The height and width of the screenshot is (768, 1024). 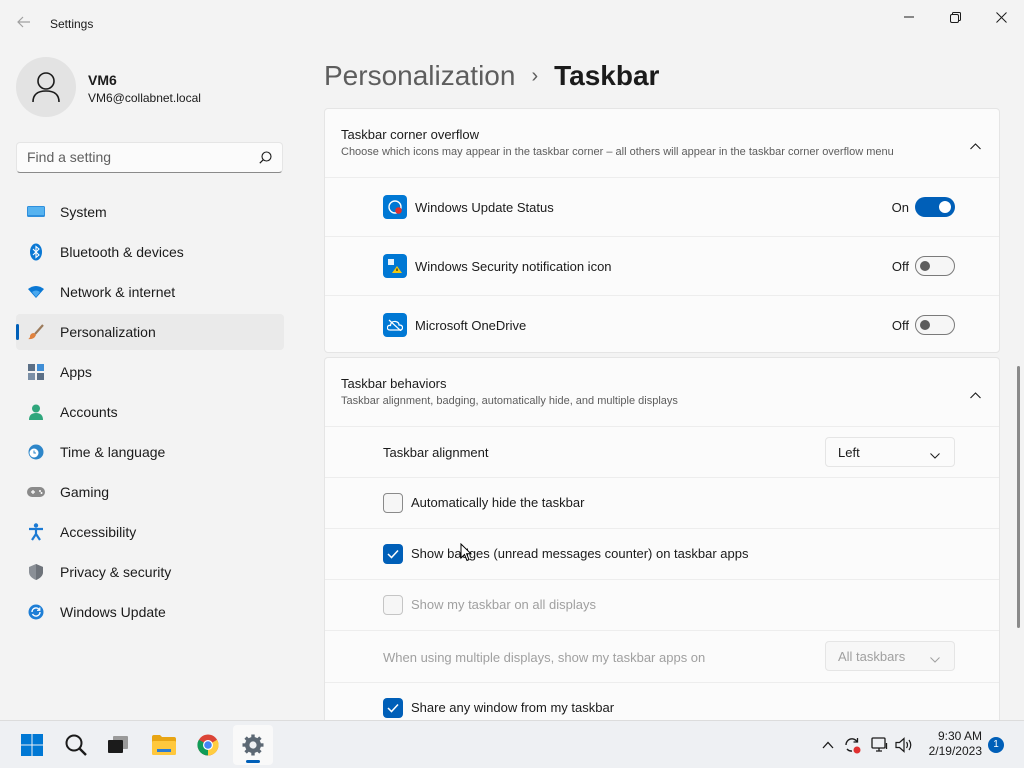 I want to click on title-bar: Settings, so click(x=512, y=24).